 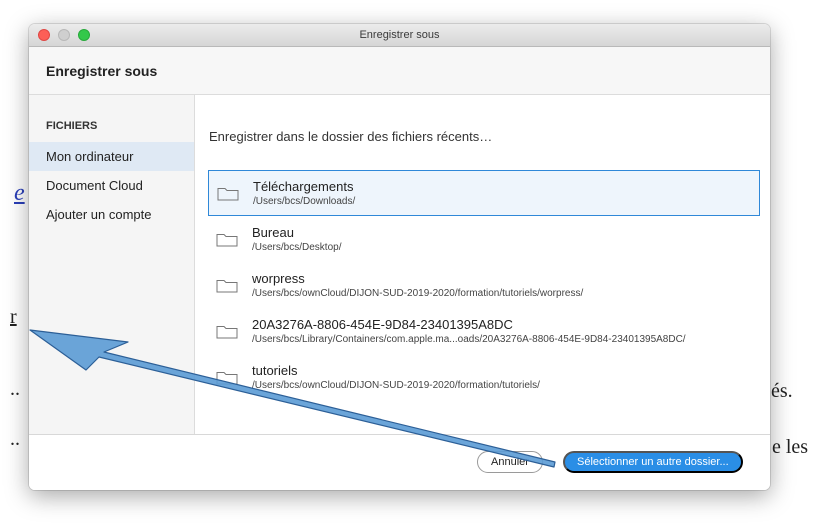 I want to click on title-bar: Enregistrer sous, so click(x=399, y=35).